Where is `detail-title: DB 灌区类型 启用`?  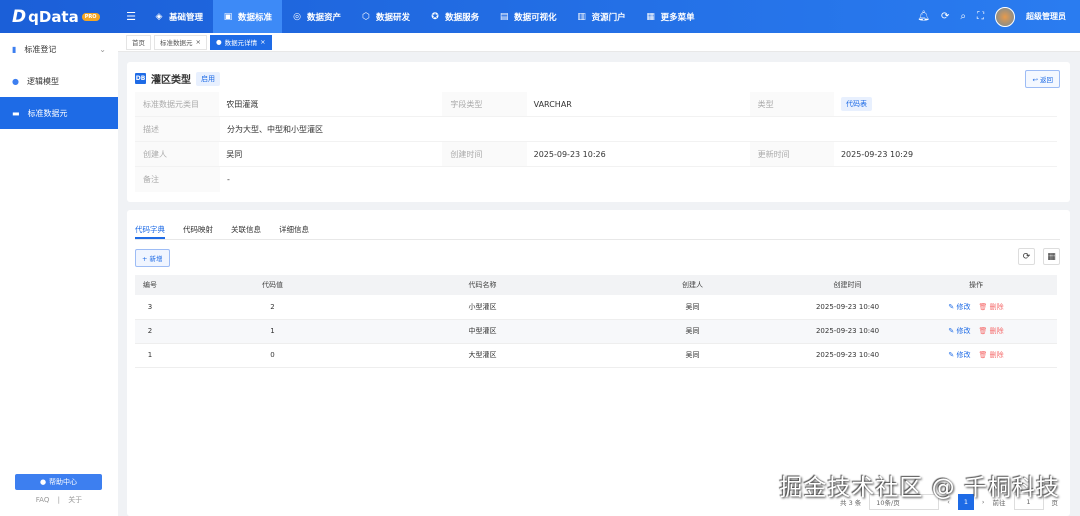
detail-title: DB 灌区类型 启用 is located at coordinates (177, 78).